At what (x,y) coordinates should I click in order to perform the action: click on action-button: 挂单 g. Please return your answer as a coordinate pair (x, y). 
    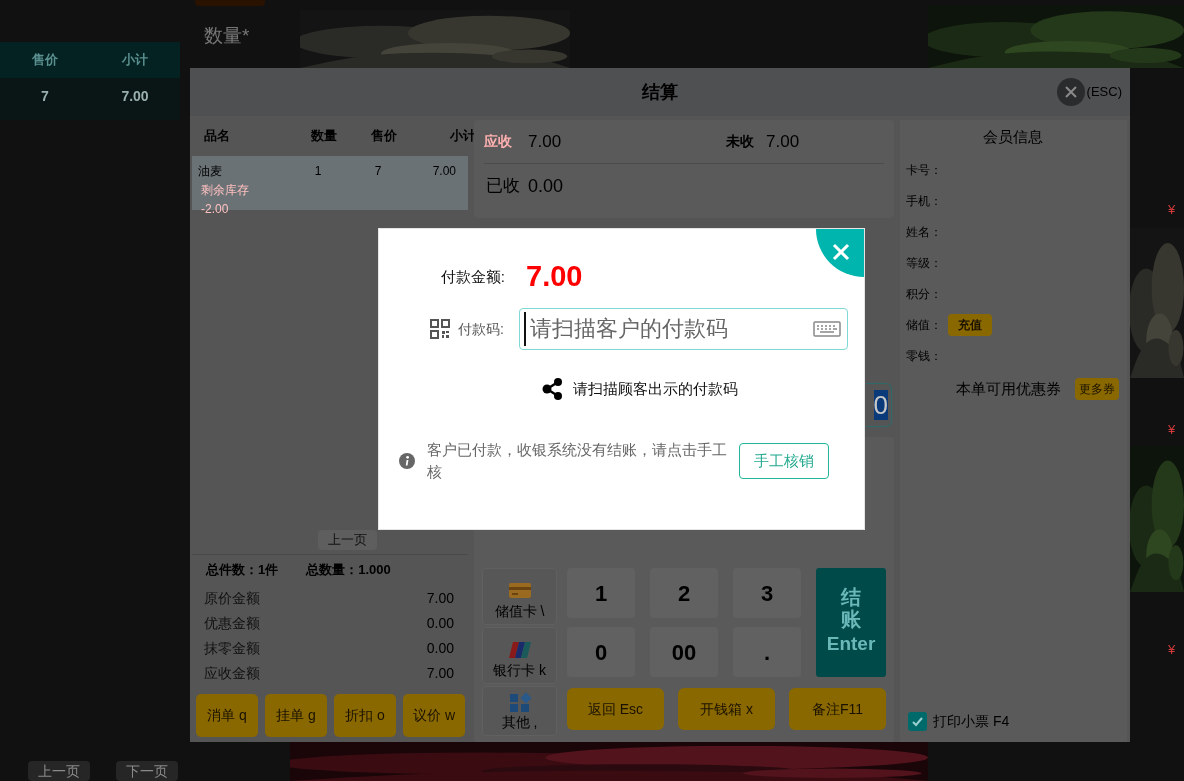
    Looking at the image, I should click on (296, 715).